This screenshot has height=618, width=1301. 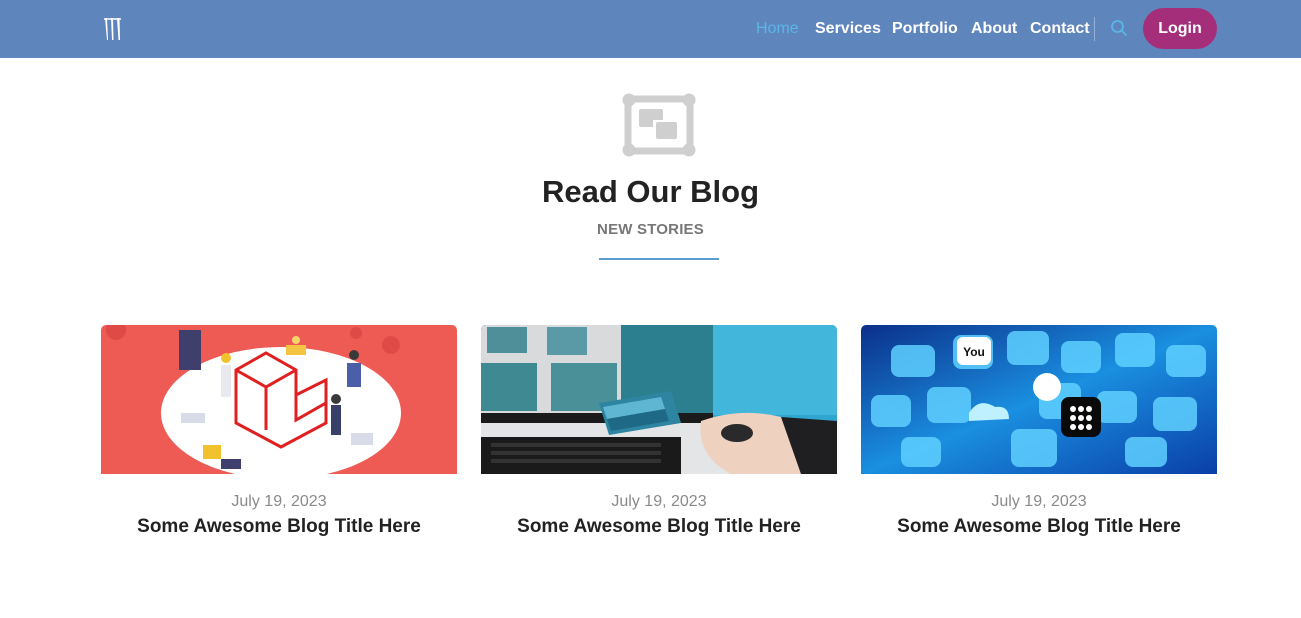 What do you see at coordinates (1060, 29) in the screenshot?
I see `nav-link-contact: Contact` at bounding box center [1060, 29].